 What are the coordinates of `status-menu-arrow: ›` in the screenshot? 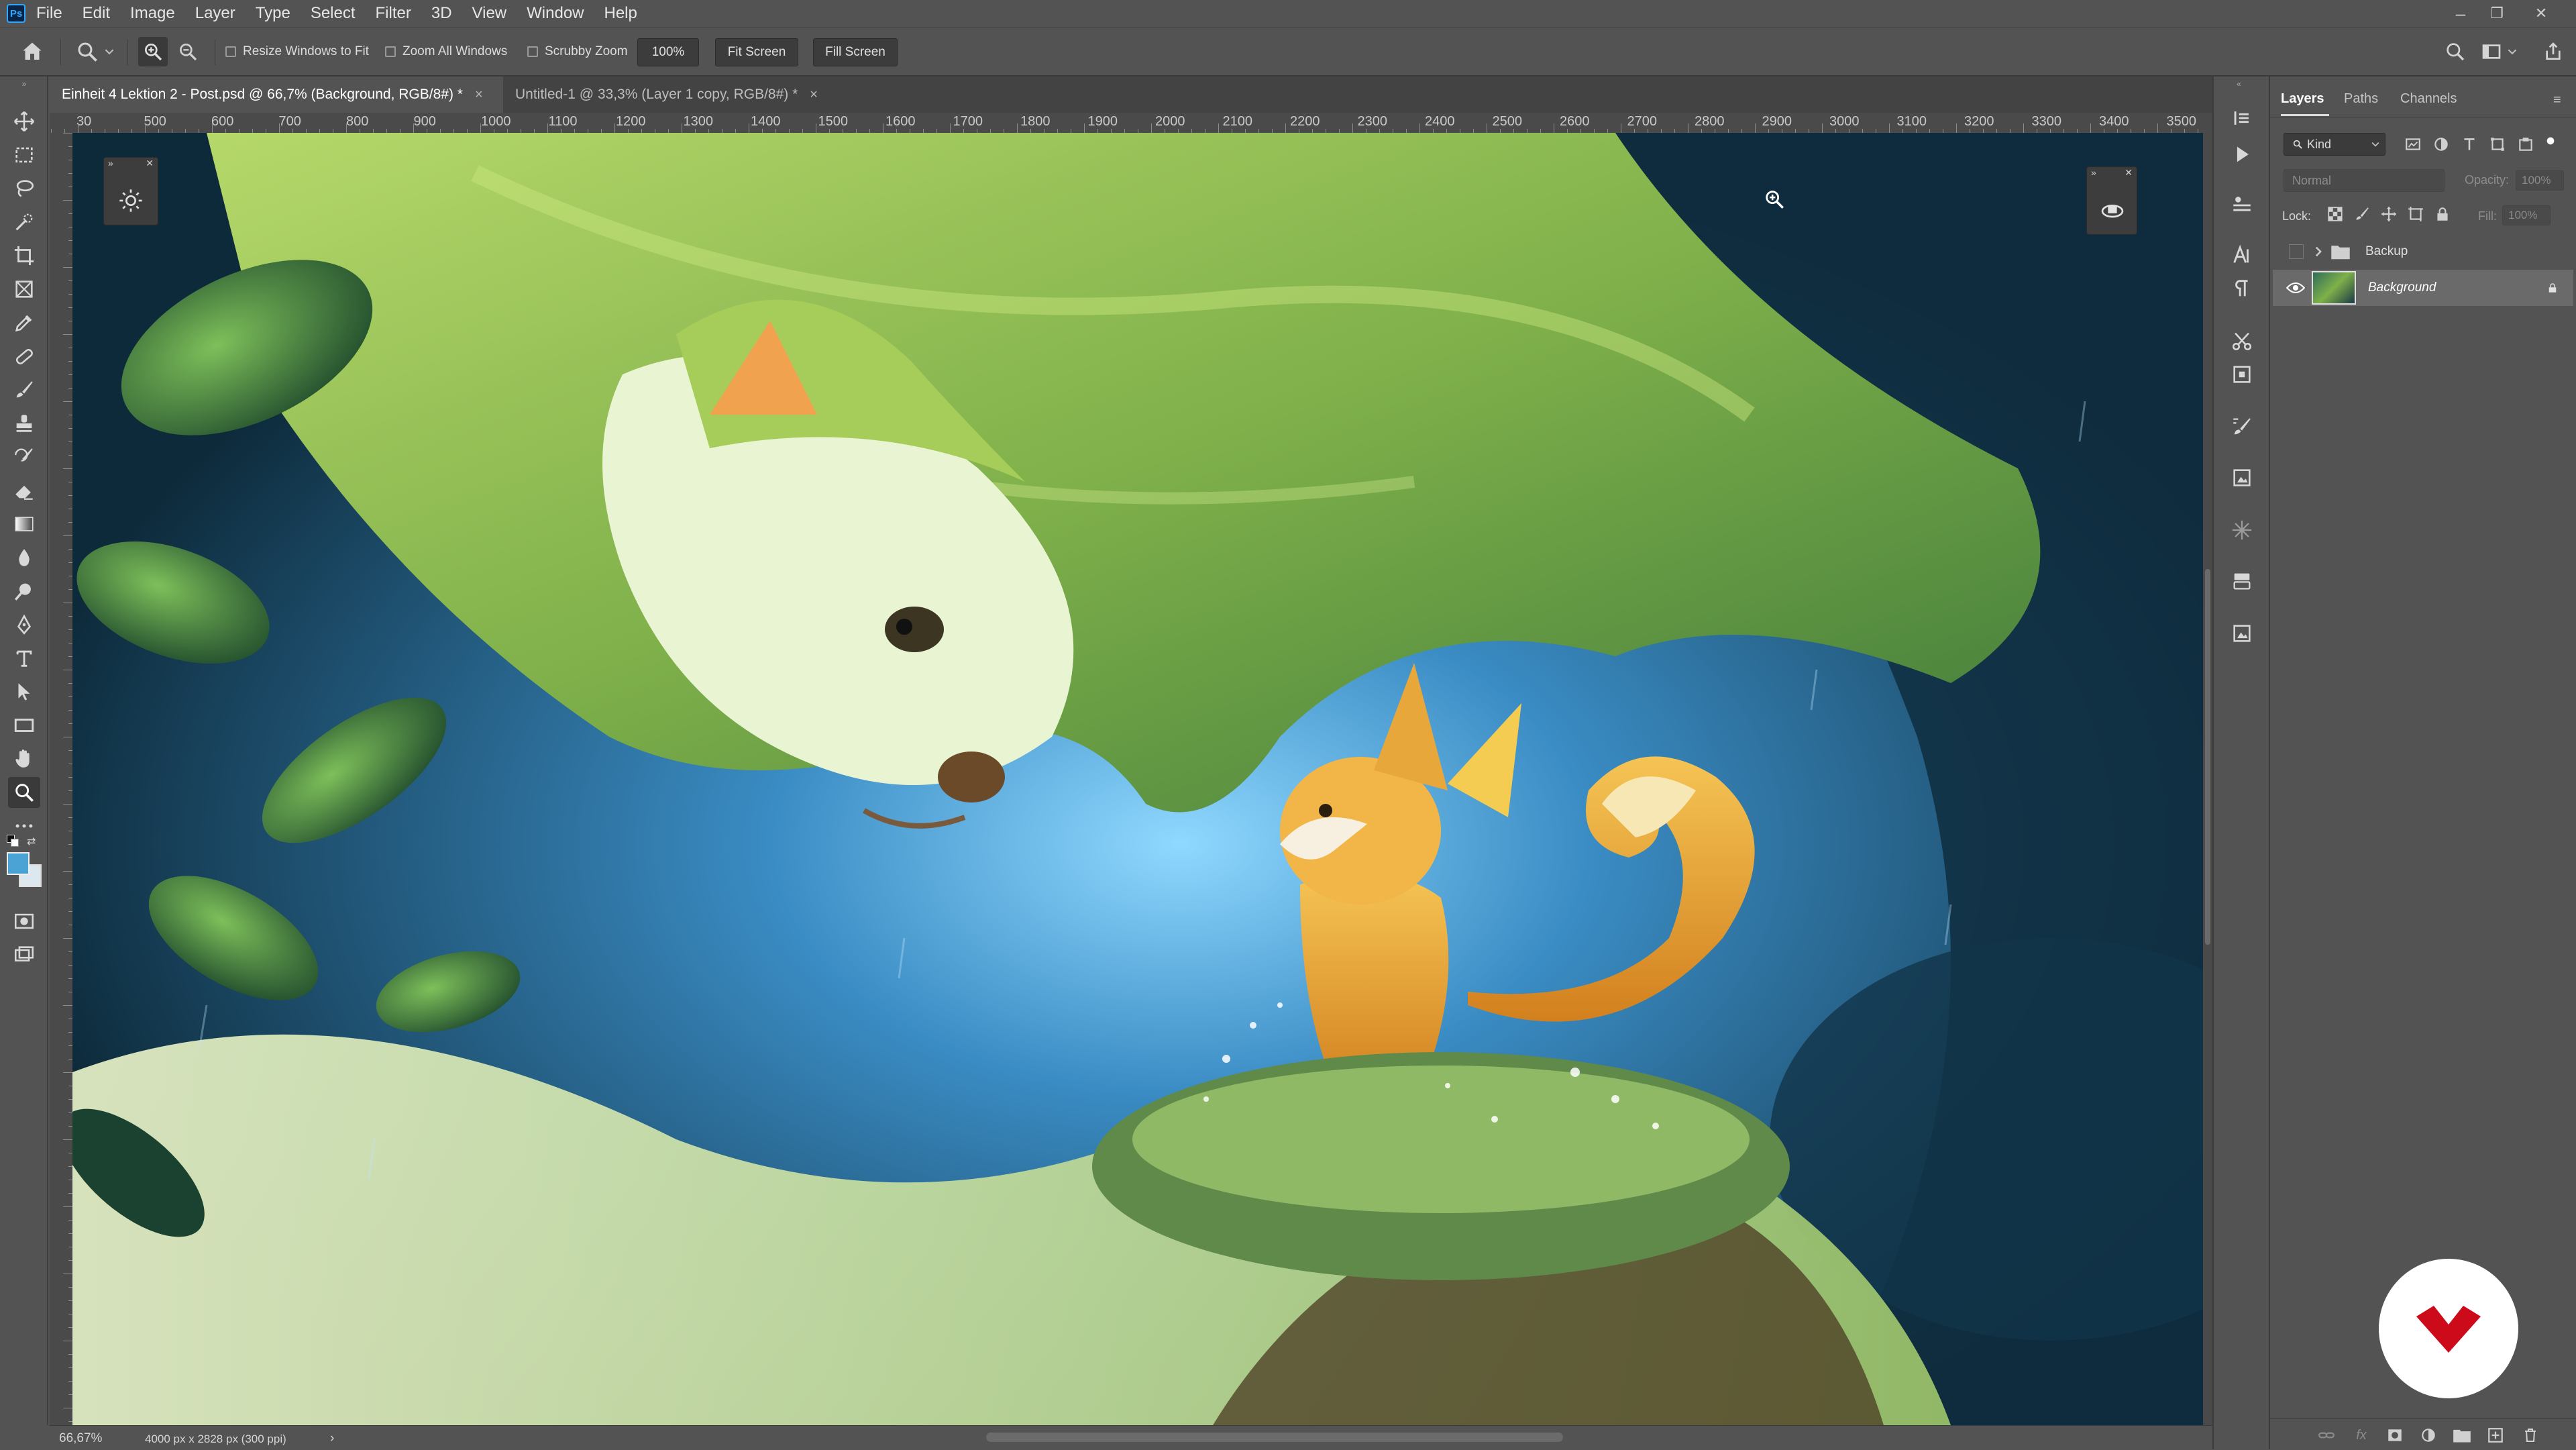 It's located at (332, 1438).